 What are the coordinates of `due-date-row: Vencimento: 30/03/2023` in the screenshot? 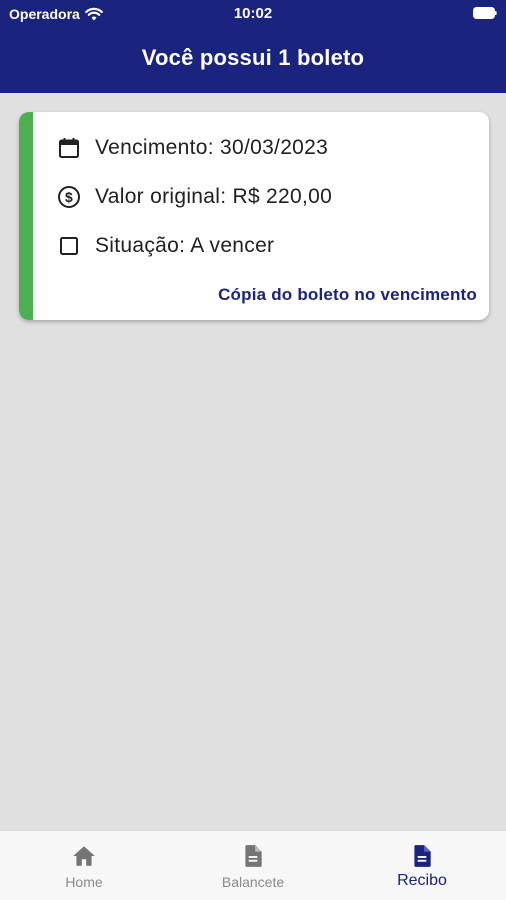 It's located at (192, 148).